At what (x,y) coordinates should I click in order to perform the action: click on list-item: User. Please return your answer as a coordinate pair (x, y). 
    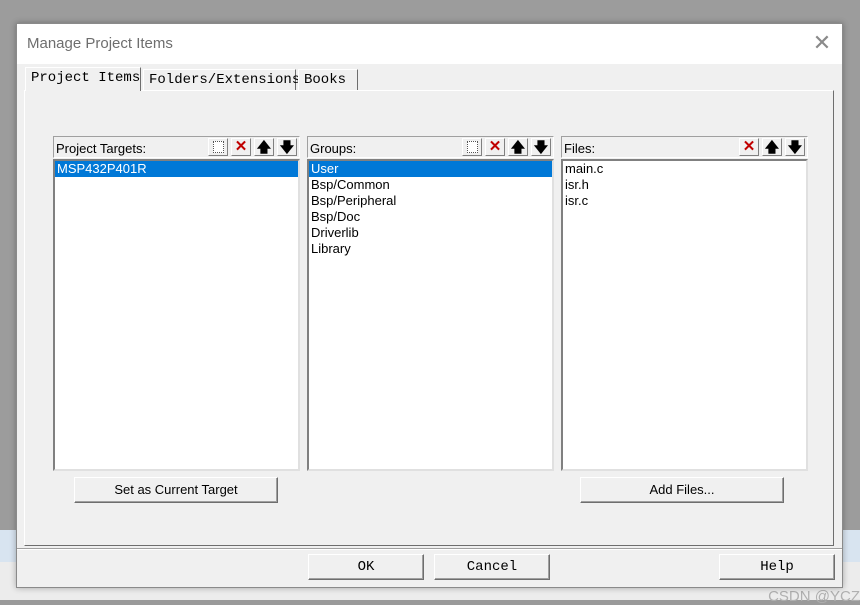
    Looking at the image, I should click on (430, 169).